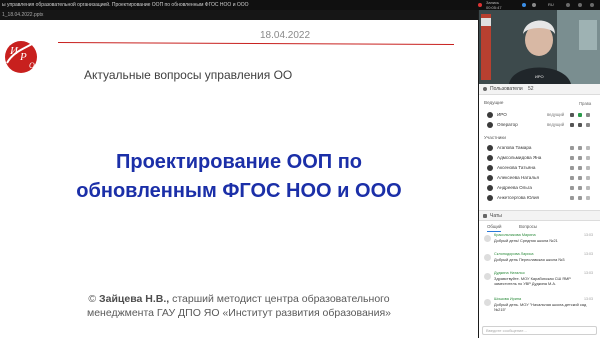 This screenshot has width=600, height=338. I want to click on message-text: Добрый день Переславская школа №3, so click(529, 259).